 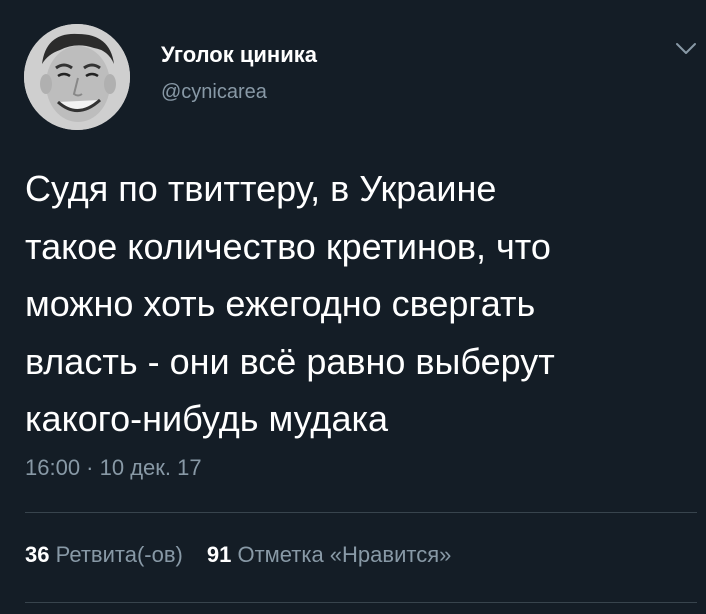 I want to click on retweets-count: 36, so click(x=37, y=554).